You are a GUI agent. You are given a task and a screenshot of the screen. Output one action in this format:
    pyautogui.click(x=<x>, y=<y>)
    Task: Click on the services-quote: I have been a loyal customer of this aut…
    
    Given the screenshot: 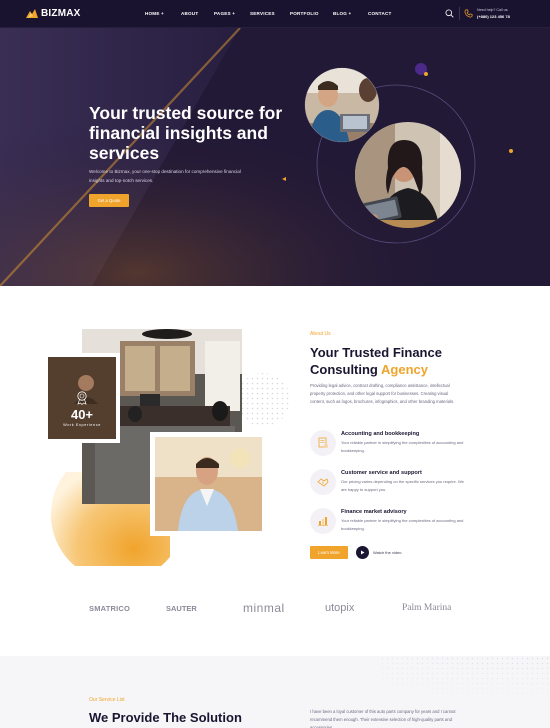 What is the action you would take?
    pyautogui.click(x=383, y=718)
    